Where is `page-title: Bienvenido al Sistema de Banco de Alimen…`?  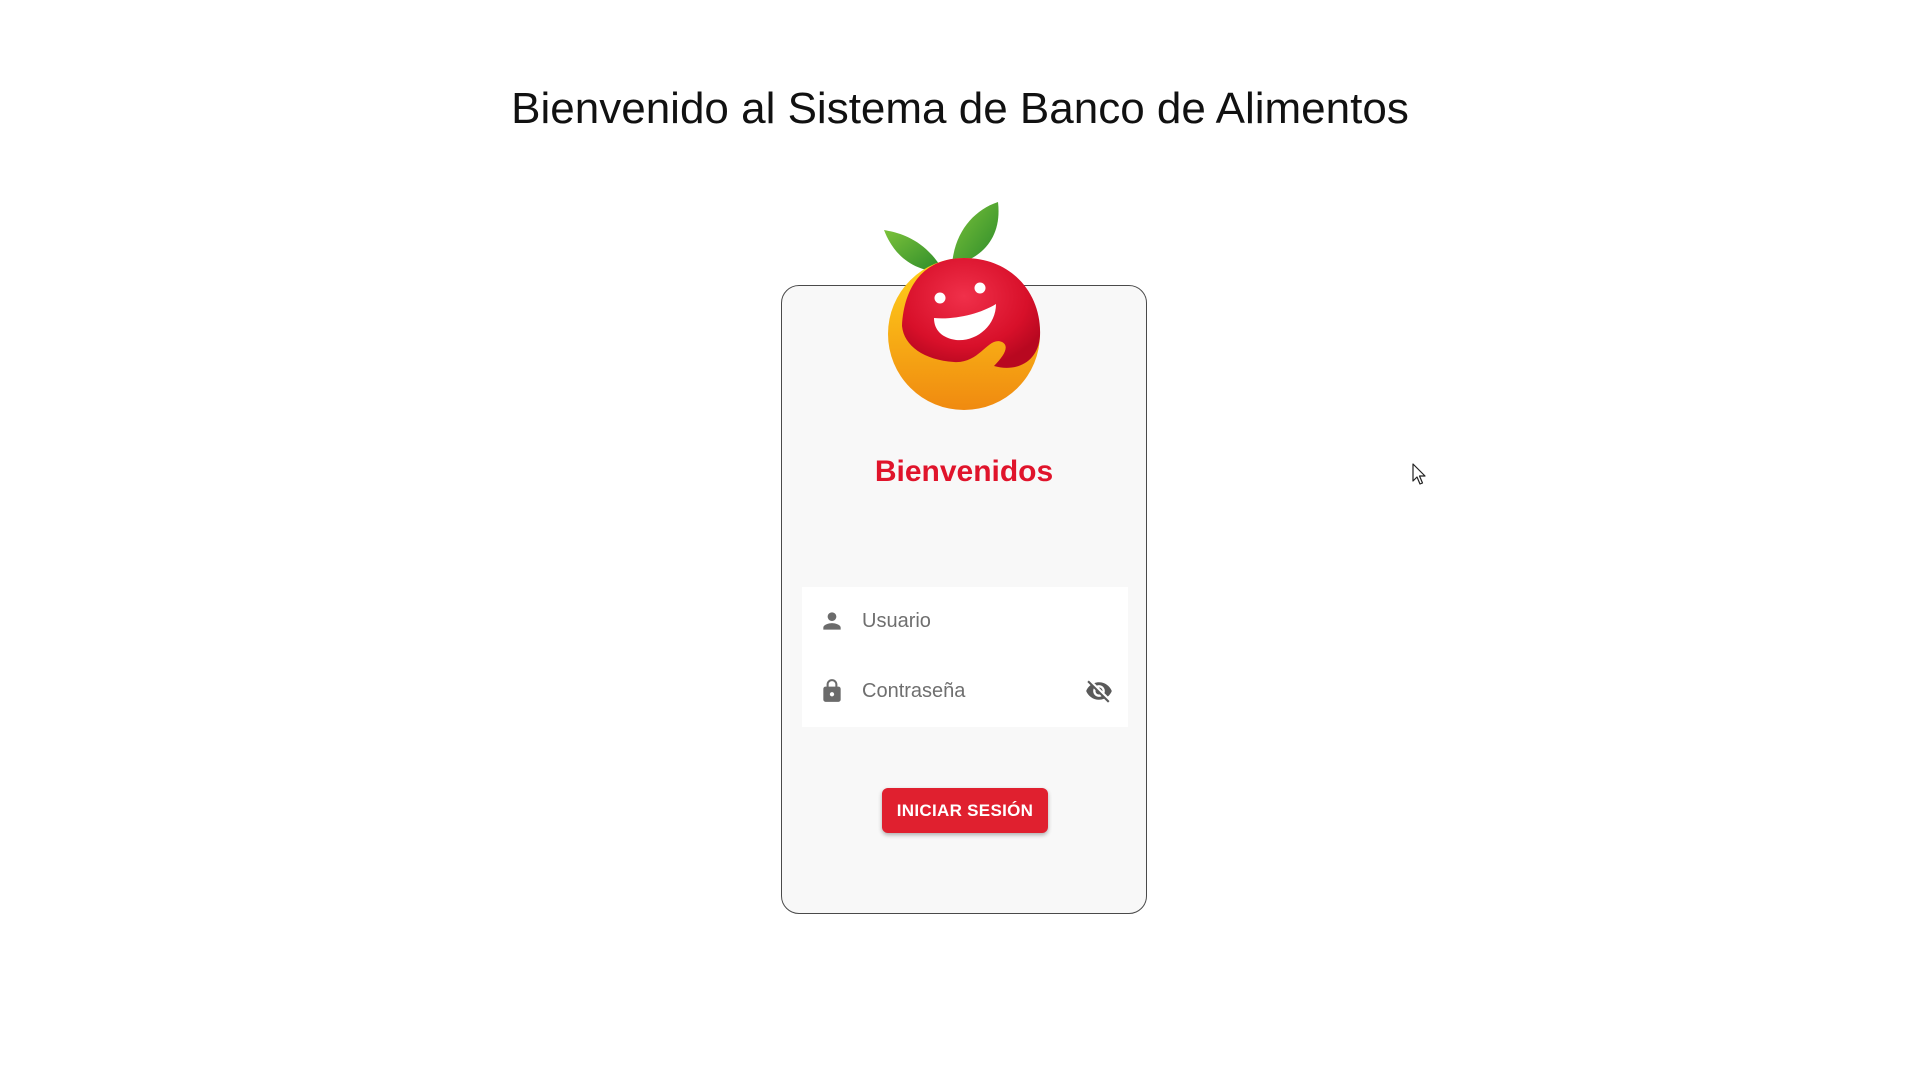
page-title: Bienvenido al Sistema de Banco de Alimen… is located at coordinates (960, 108).